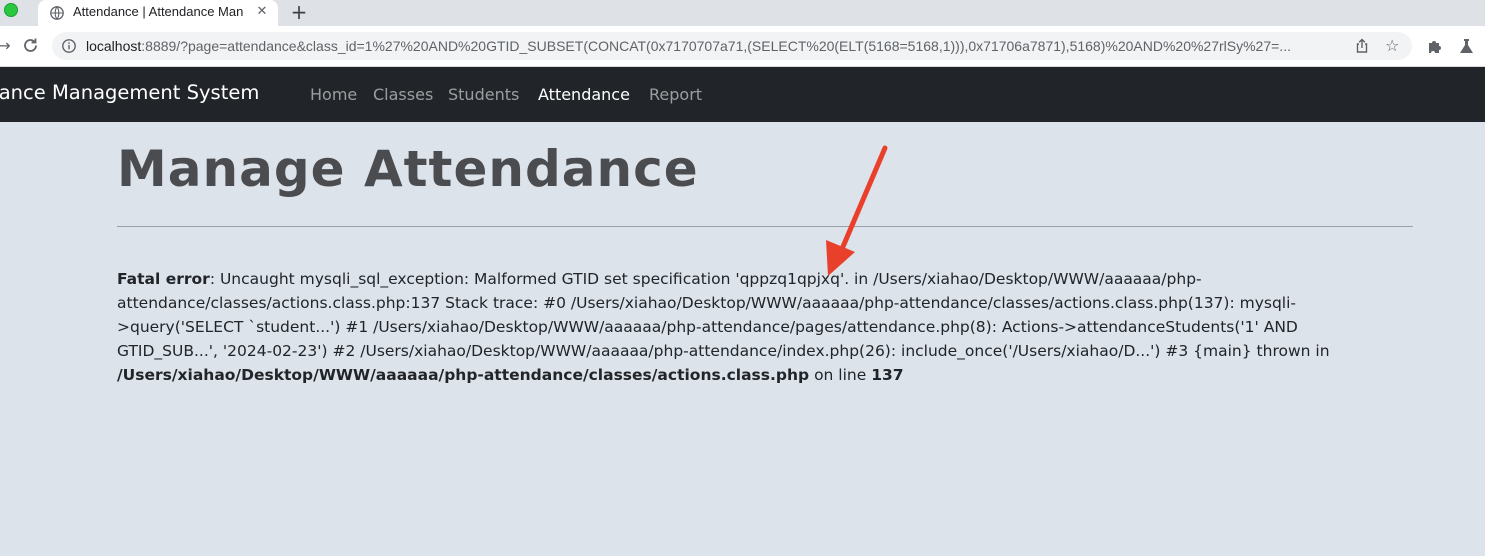  What do you see at coordinates (1392, 45) in the screenshot?
I see `star-icon: ☆` at bounding box center [1392, 45].